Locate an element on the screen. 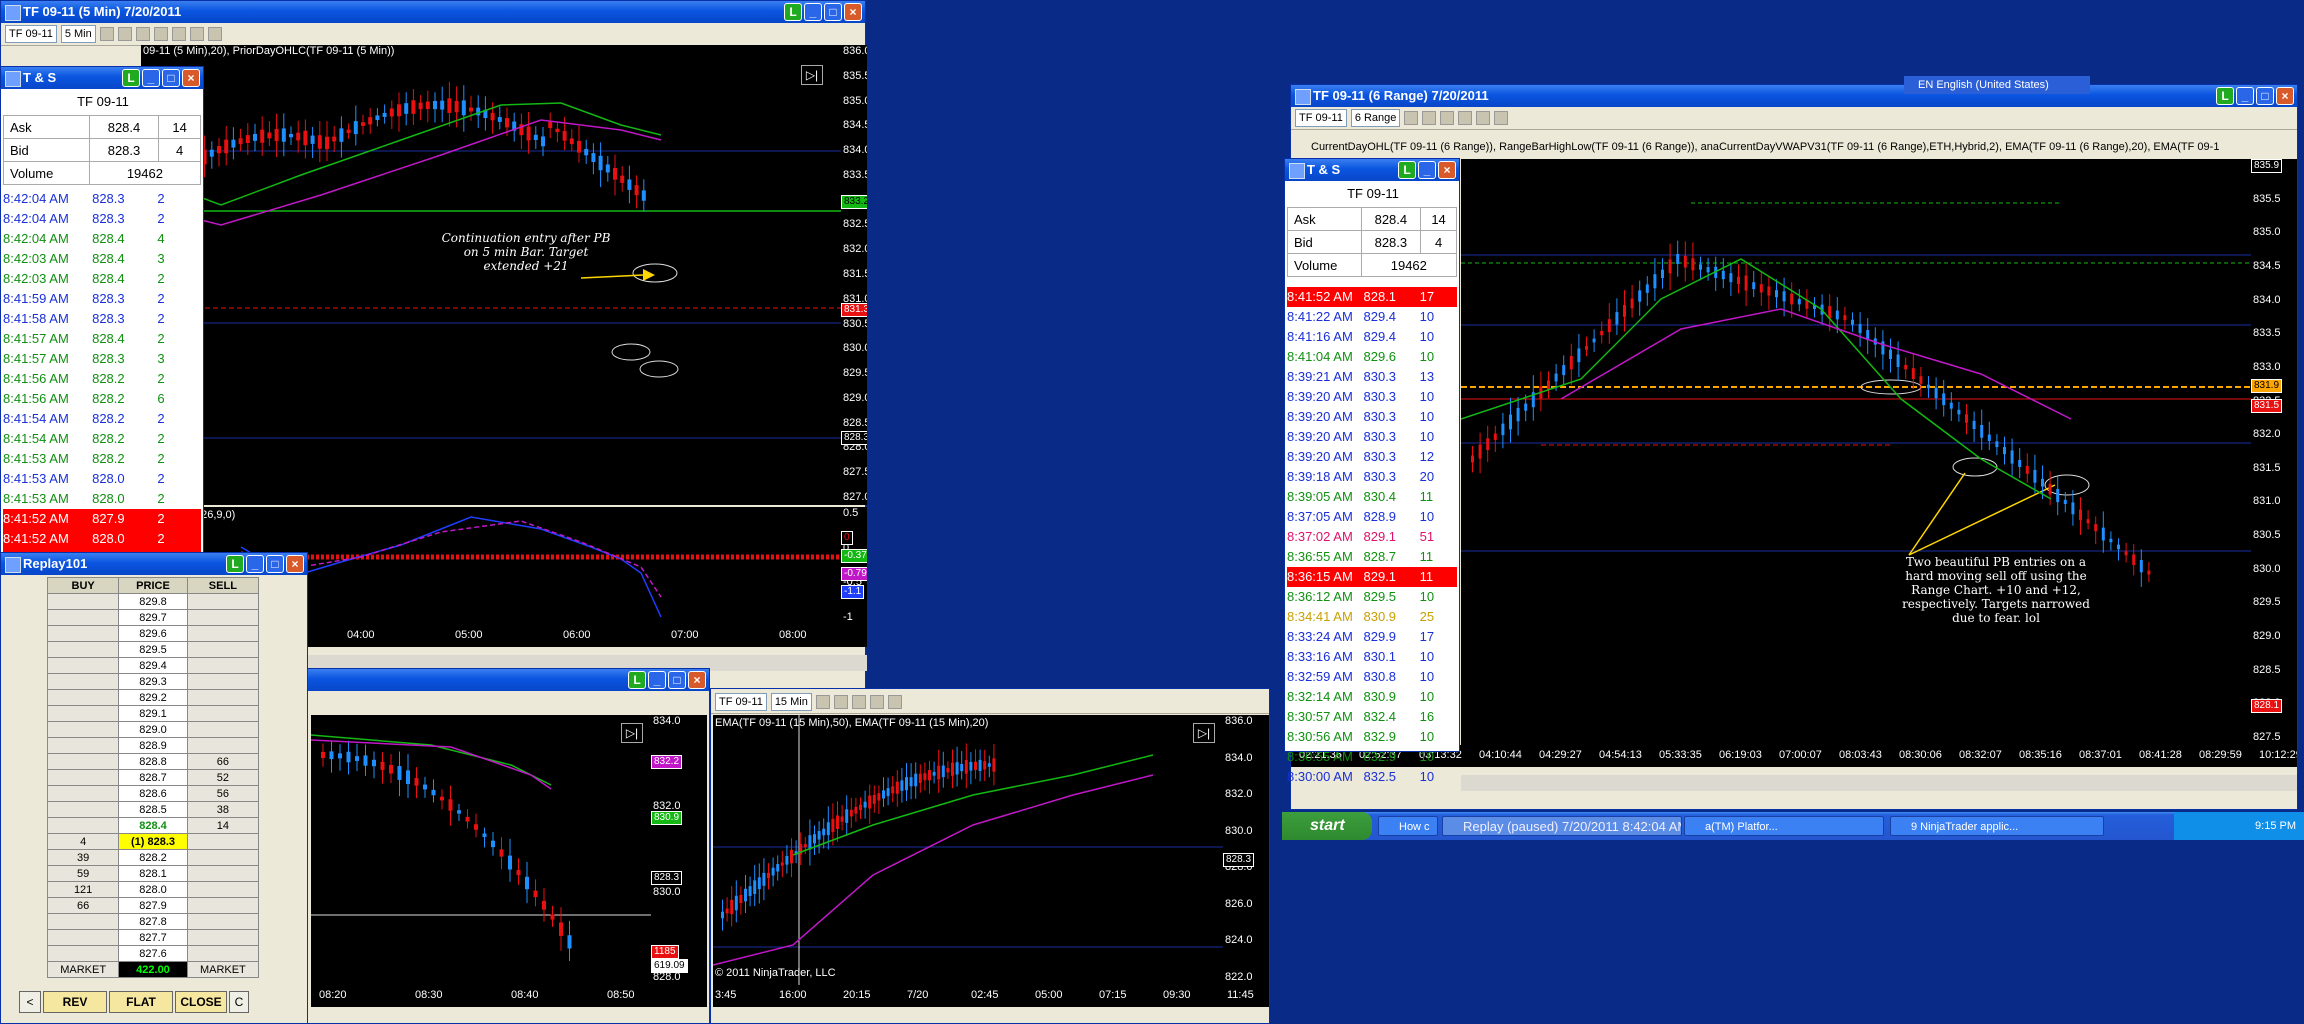 The width and height of the screenshot is (2304, 1024). dom-price-cell: 829.8 is located at coordinates (153, 601).